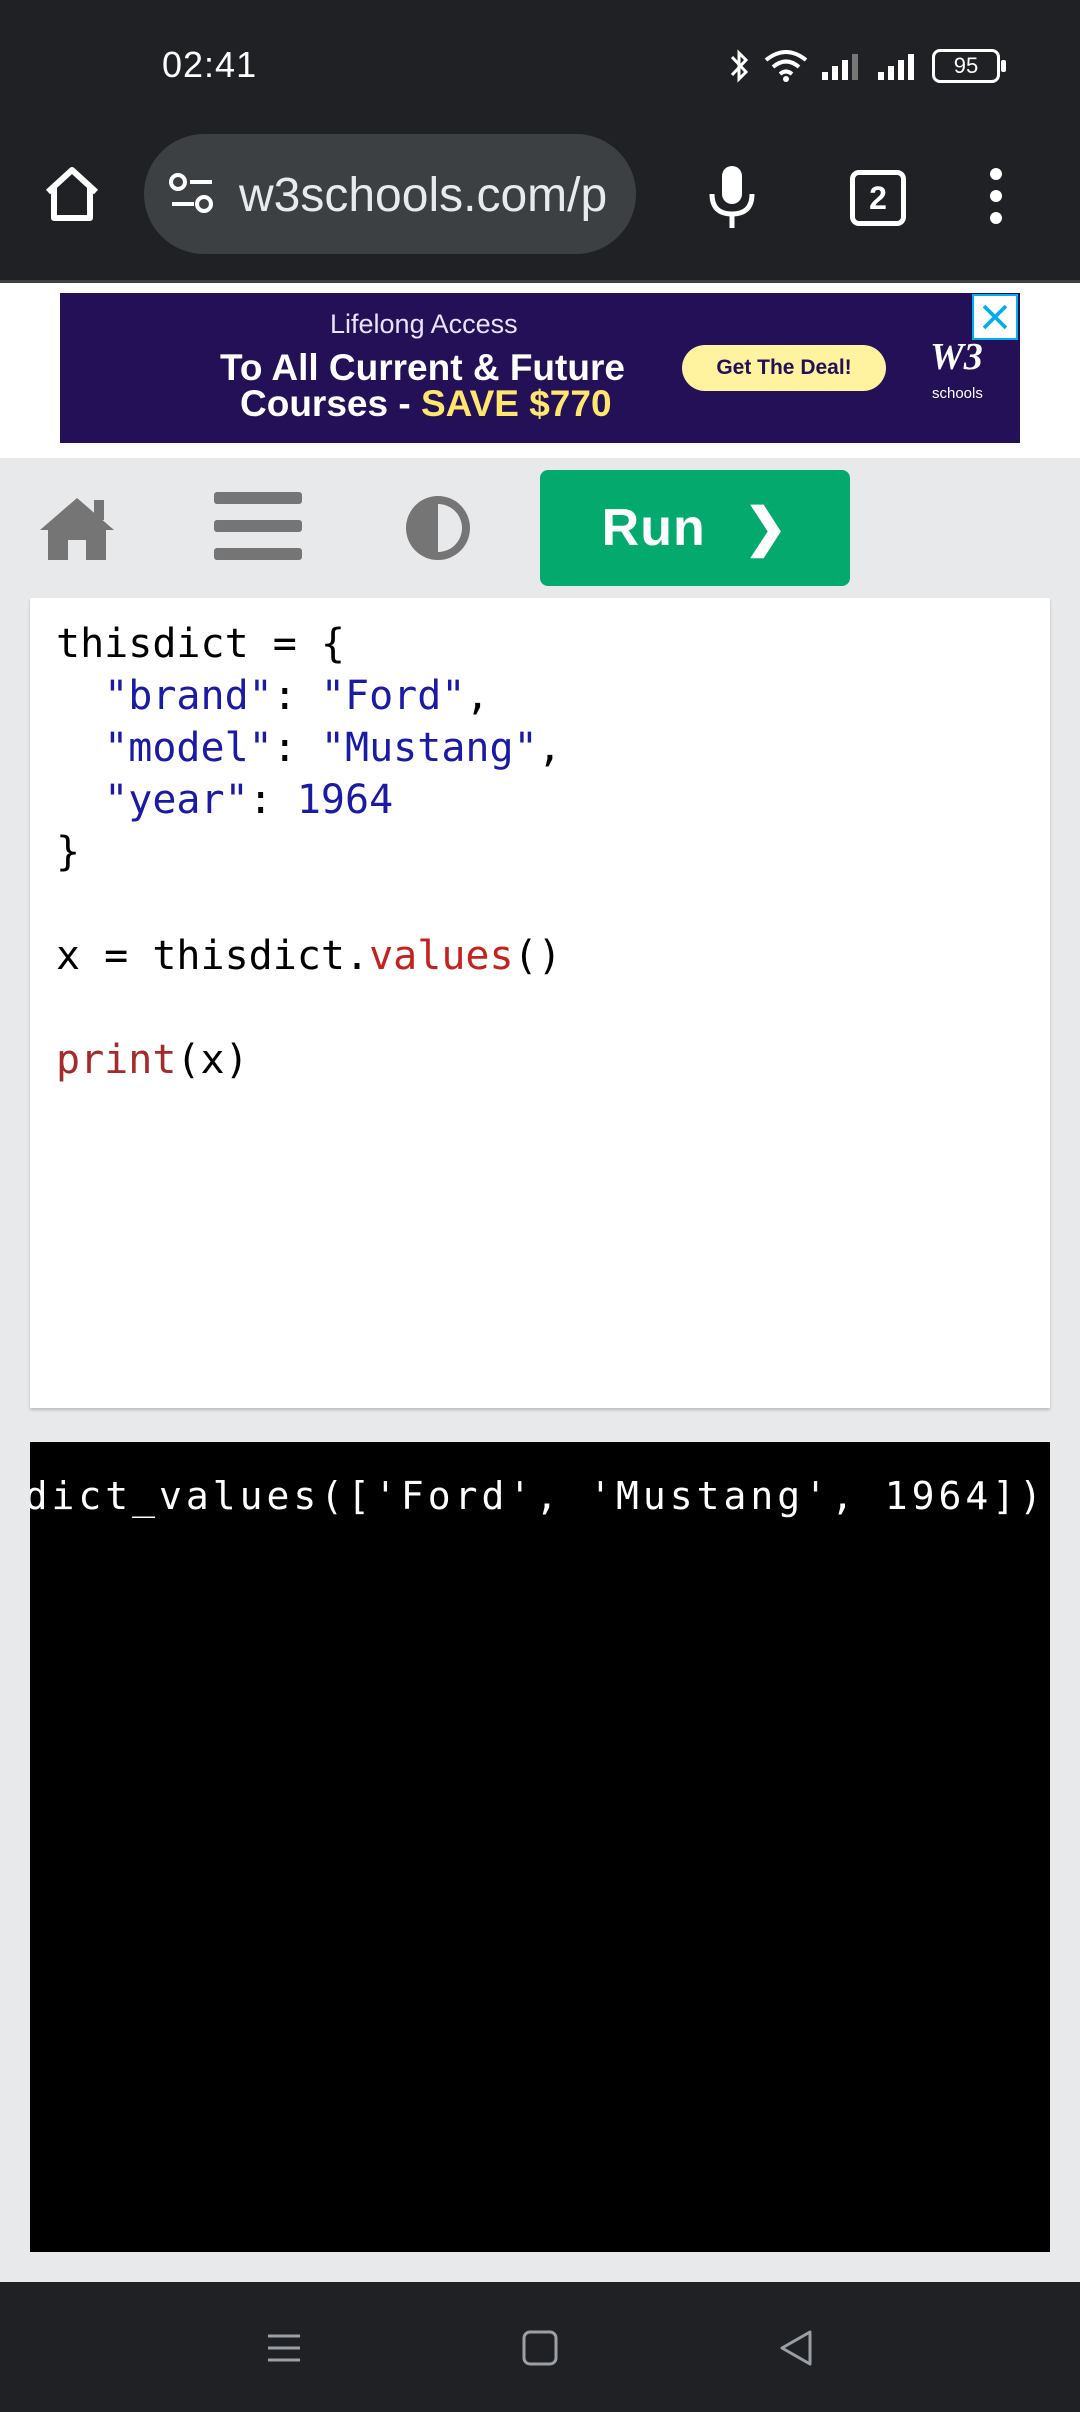 The width and height of the screenshot is (1080, 2412). I want to click on code-token: values, so click(441, 956).